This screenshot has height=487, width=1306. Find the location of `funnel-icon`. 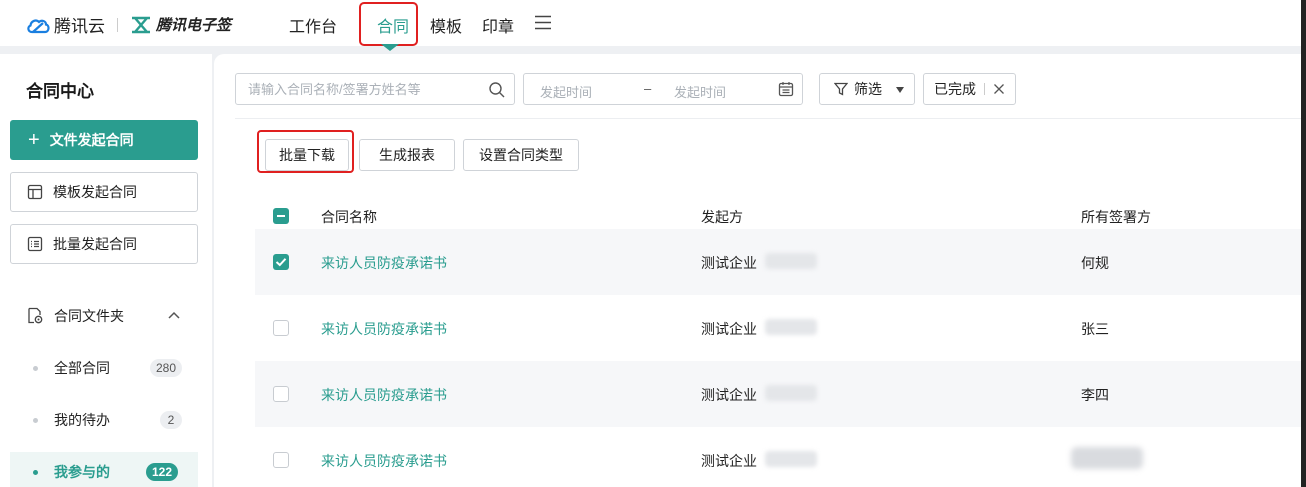

funnel-icon is located at coordinates (841, 89).